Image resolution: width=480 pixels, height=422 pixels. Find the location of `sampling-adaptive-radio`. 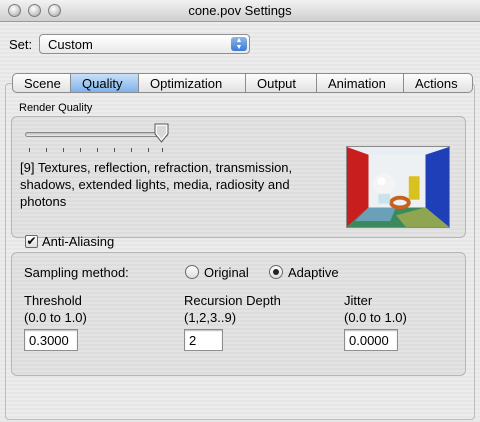

sampling-adaptive-radio is located at coordinates (276, 272).